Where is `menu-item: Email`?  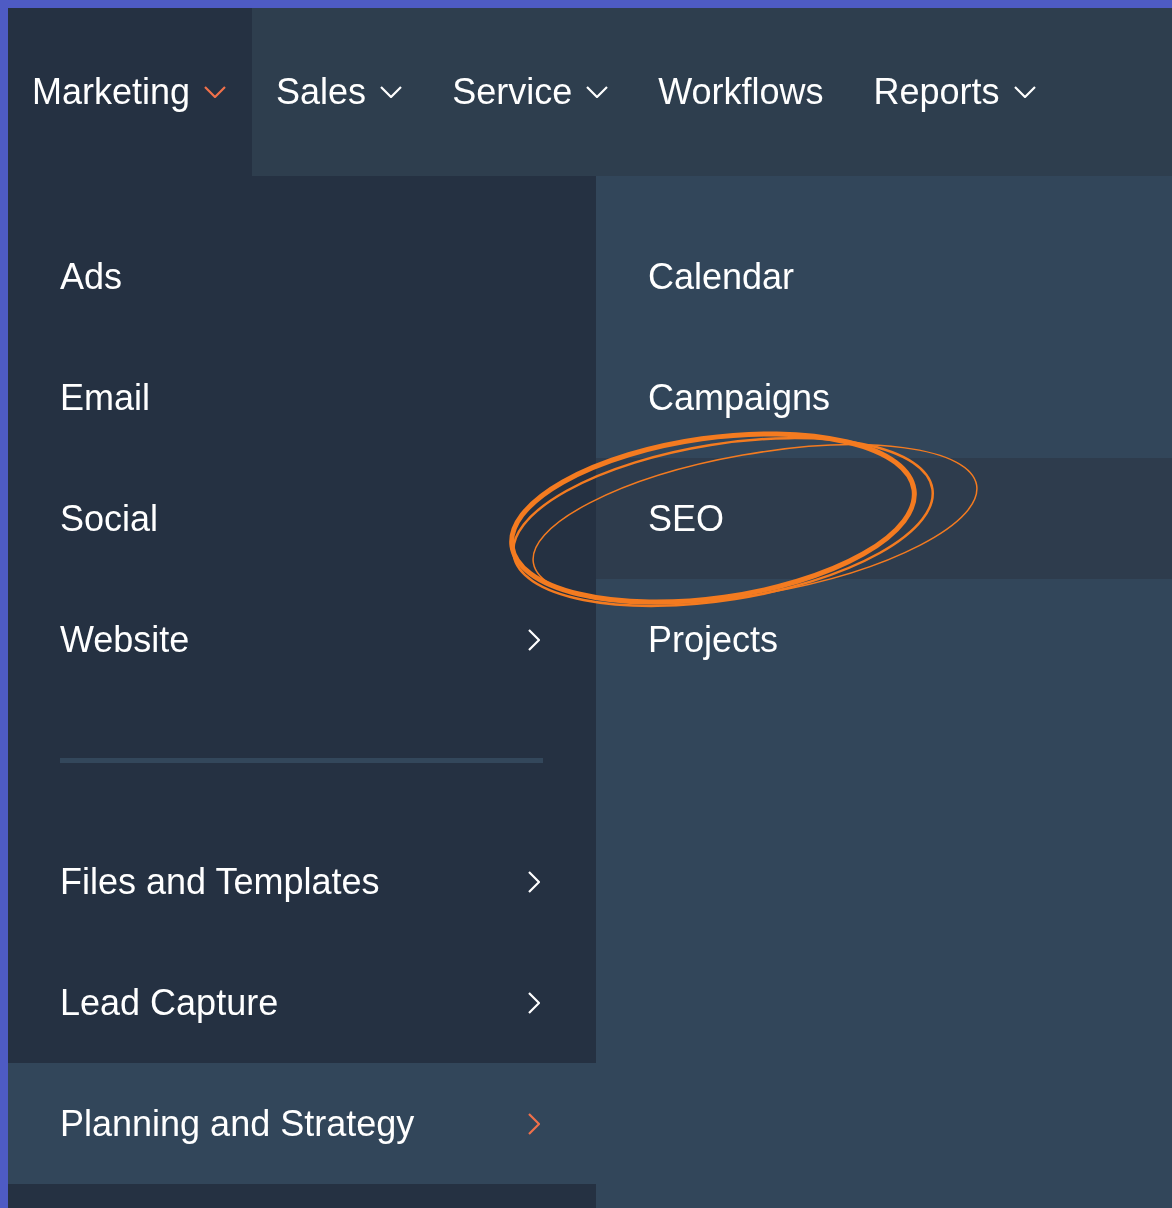 menu-item: Email is located at coordinates (302, 397).